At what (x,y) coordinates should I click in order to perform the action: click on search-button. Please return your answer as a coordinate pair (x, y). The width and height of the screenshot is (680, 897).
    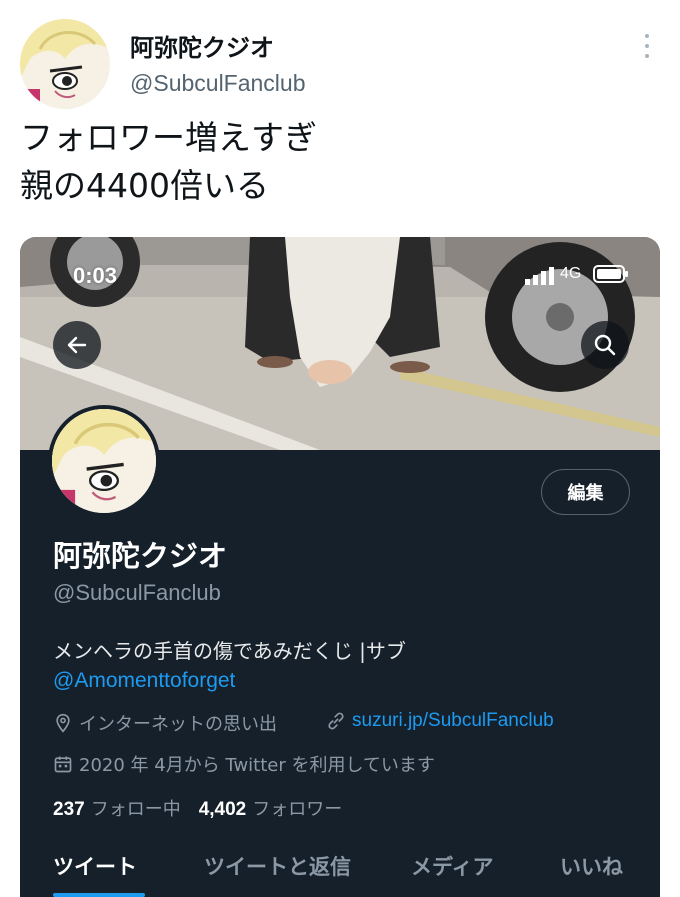
    Looking at the image, I should click on (605, 345).